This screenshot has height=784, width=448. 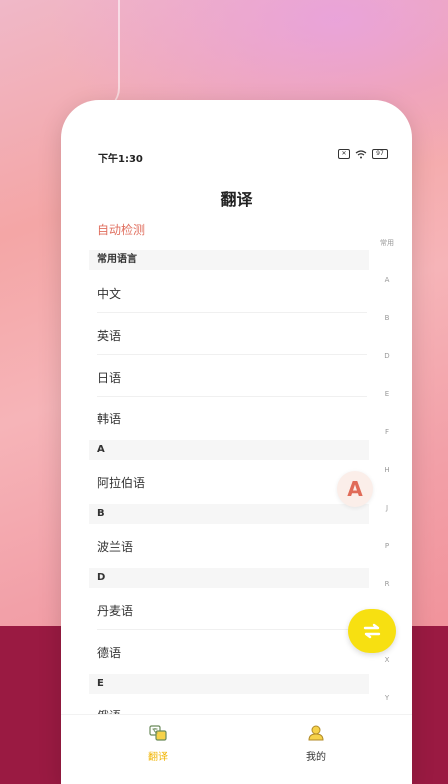 What do you see at coordinates (109, 377) in the screenshot?
I see `list-item-japanese: 日语` at bounding box center [109, 377].